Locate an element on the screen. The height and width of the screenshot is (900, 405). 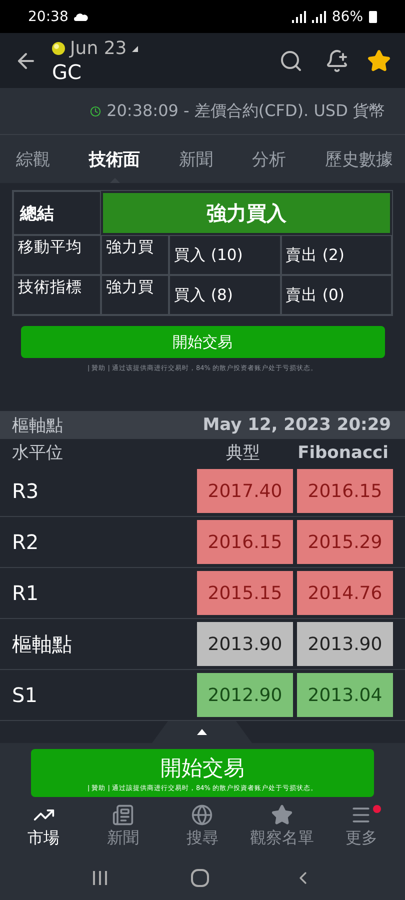
nav-item: 市場 is located at coordinates (44, 826).